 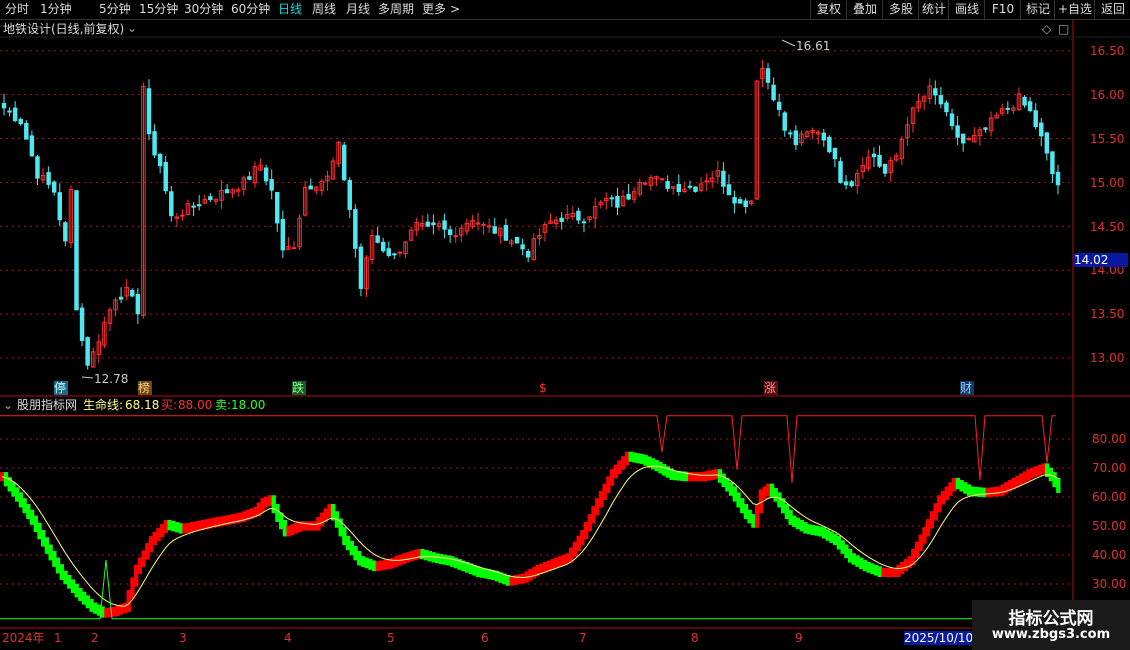 What do you see at coordinates (1107, 183) in the screenshot?
I see `price-tick: 15.00` at bounding box center [1107, 183].